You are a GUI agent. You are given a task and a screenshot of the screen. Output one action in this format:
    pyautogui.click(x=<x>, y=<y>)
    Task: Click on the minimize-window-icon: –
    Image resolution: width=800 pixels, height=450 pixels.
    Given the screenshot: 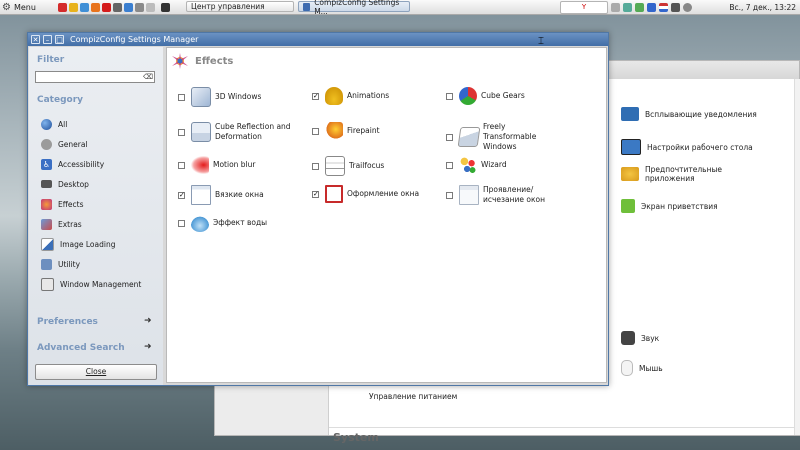 What is the action you would take?
    pyautogui.click(x=47, y=39)
    